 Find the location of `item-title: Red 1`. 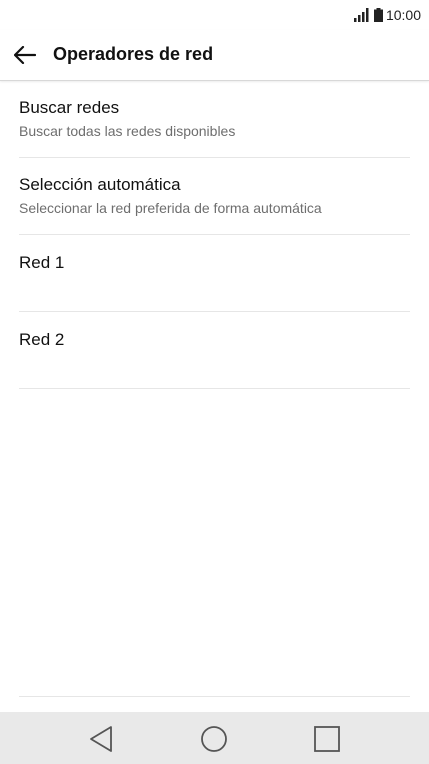

item-title: Red 1 is located at coordinates (42, 262).